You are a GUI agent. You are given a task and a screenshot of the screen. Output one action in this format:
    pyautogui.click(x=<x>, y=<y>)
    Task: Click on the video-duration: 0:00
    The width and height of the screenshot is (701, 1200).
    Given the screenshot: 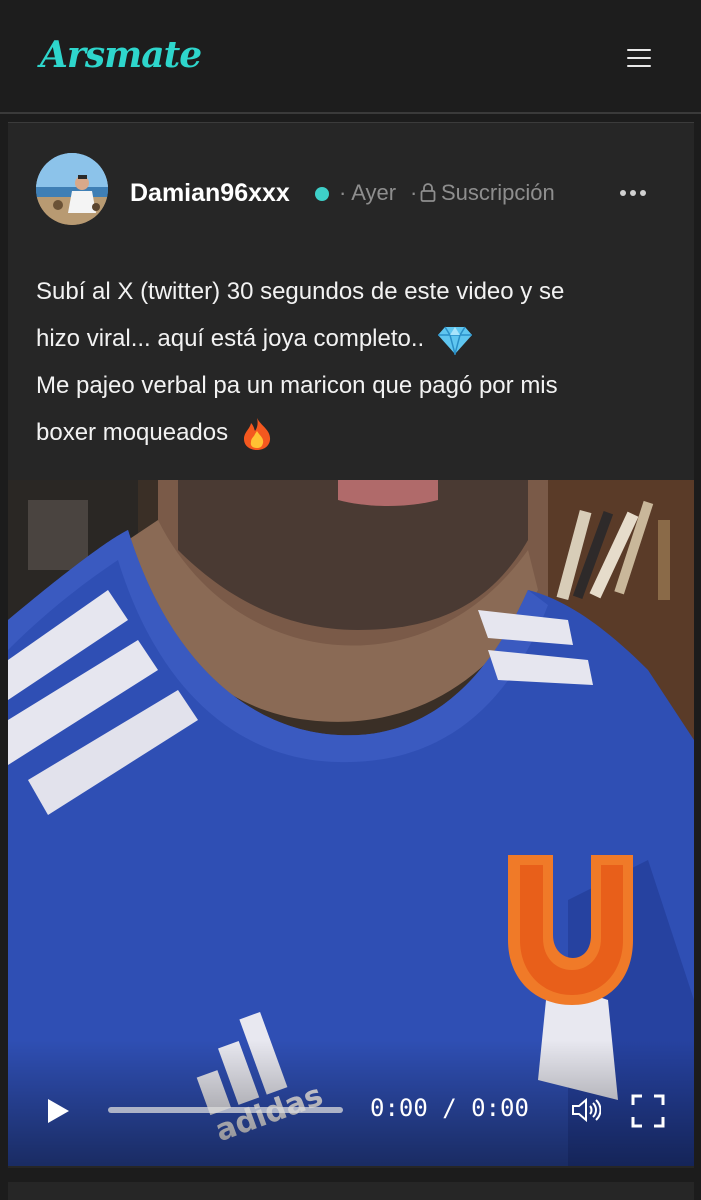 What is the action you would take?
    pyautogui.click(x=500, y=1108)
    